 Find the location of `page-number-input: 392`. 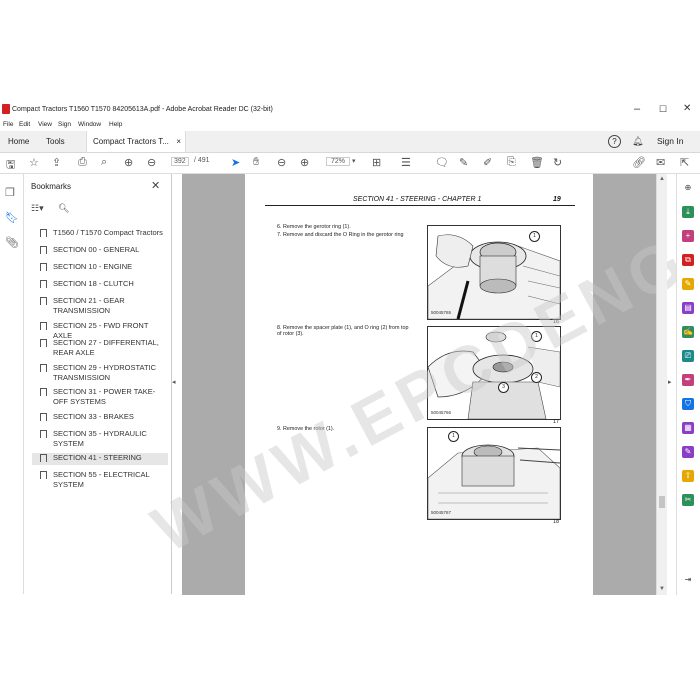

page-number-input: 392 is located at coordinates (180, 161).